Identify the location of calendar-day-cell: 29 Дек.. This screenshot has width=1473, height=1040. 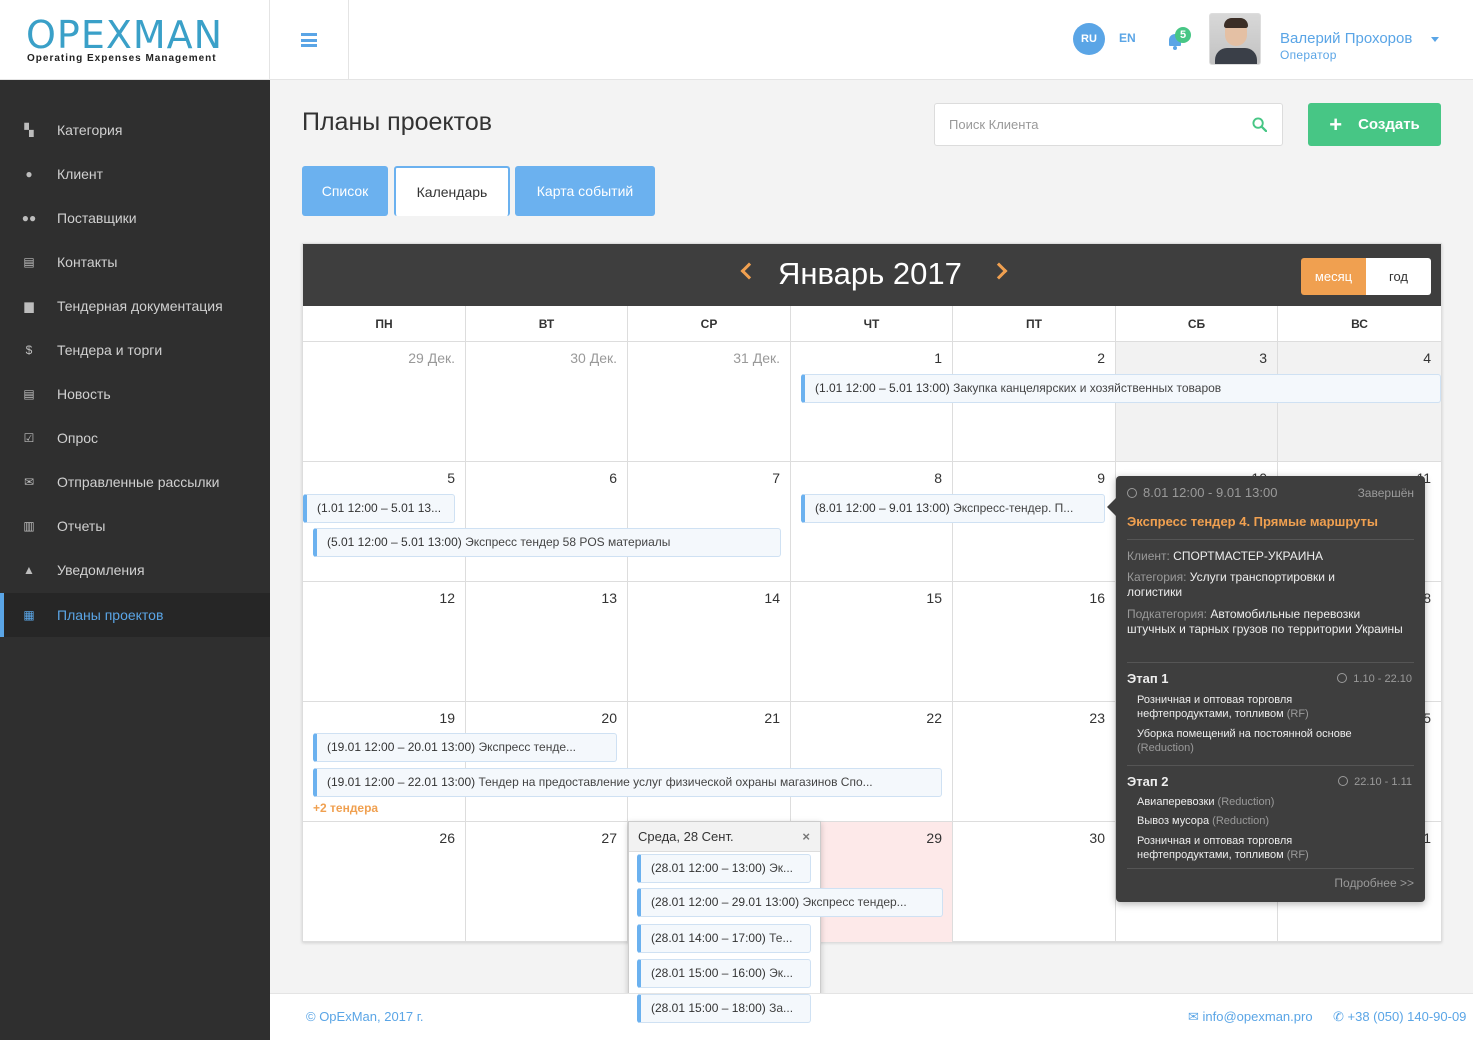
(384, 402).